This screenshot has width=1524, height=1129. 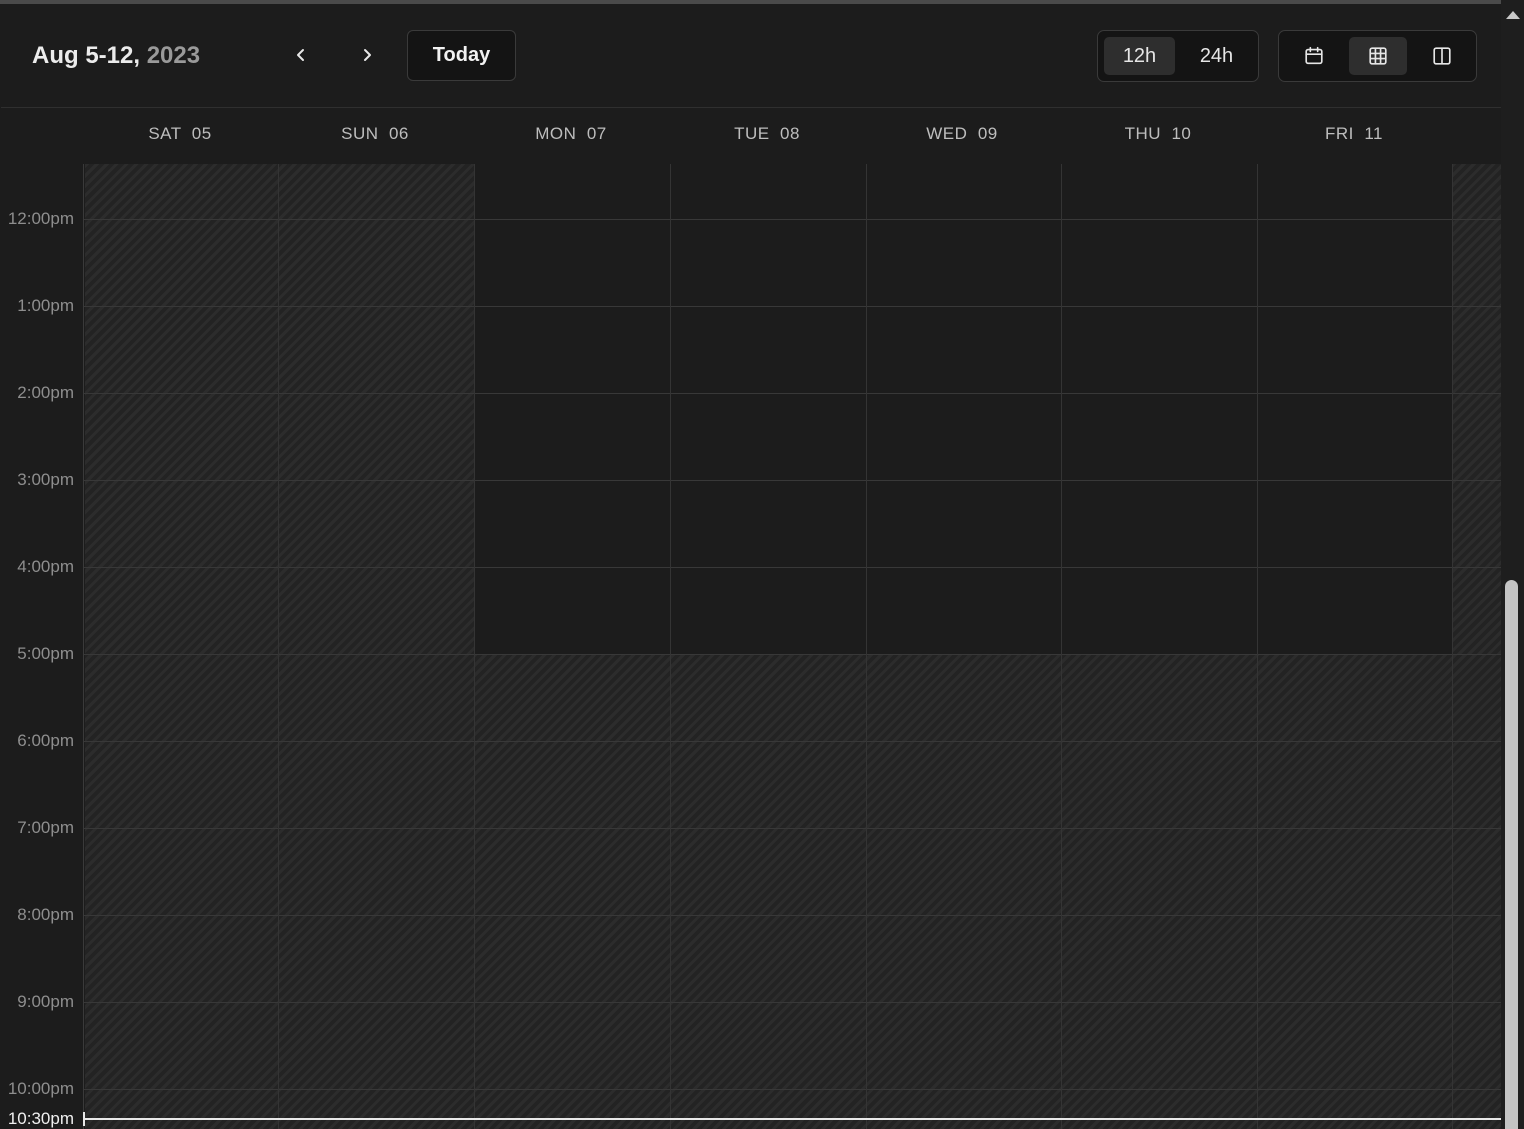 I want to click on calendar-header: Aug 5-12, 2023 Today 12h 24h, so click(x=751, y=56).